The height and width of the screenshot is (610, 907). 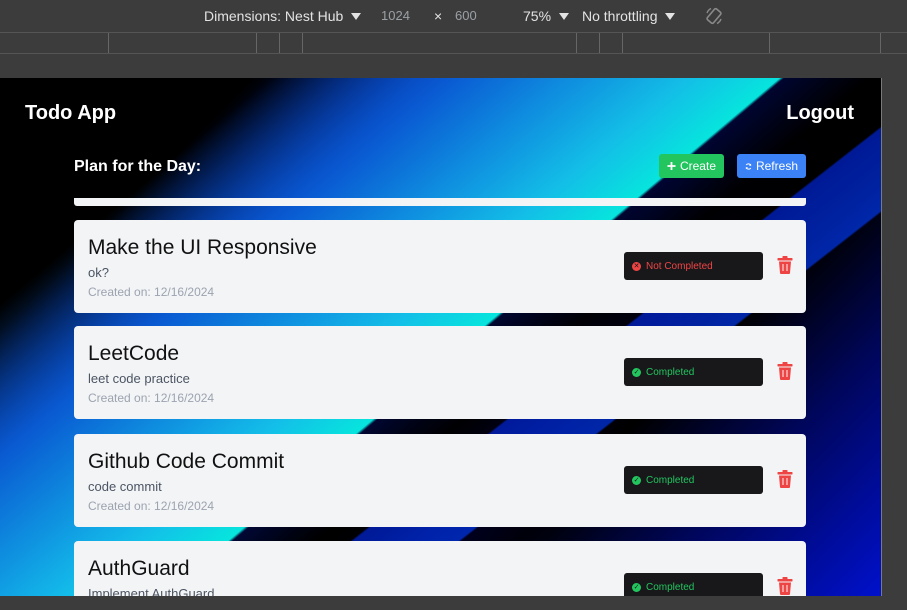 I want to click on height-value: 600, so click(x=466, y=15).